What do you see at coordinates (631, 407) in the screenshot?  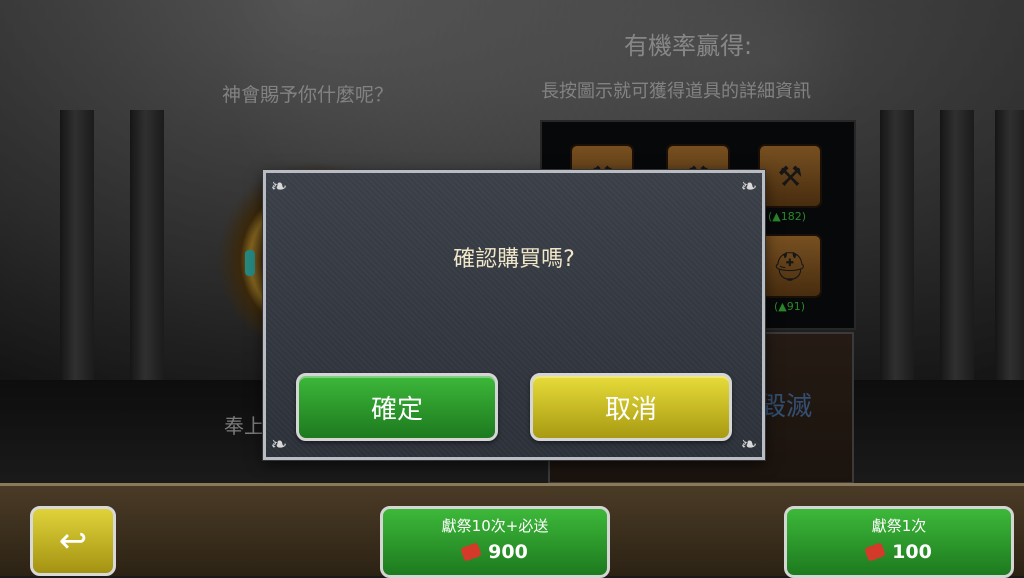 I see `cancel-button: 取消` at bounding box center [631, 407].